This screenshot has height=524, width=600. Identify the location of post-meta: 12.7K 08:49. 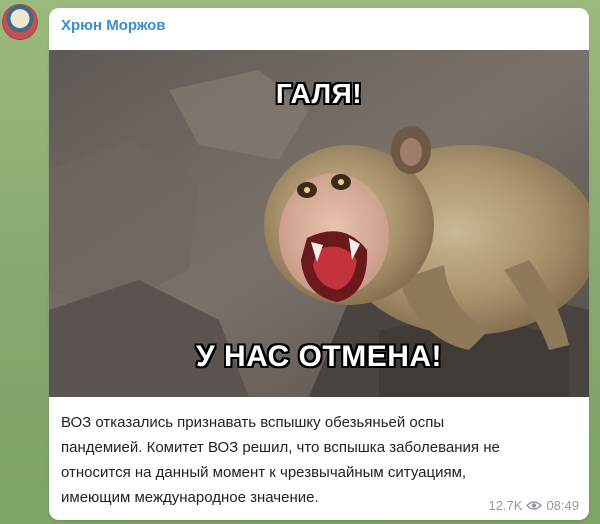
(533, 505).